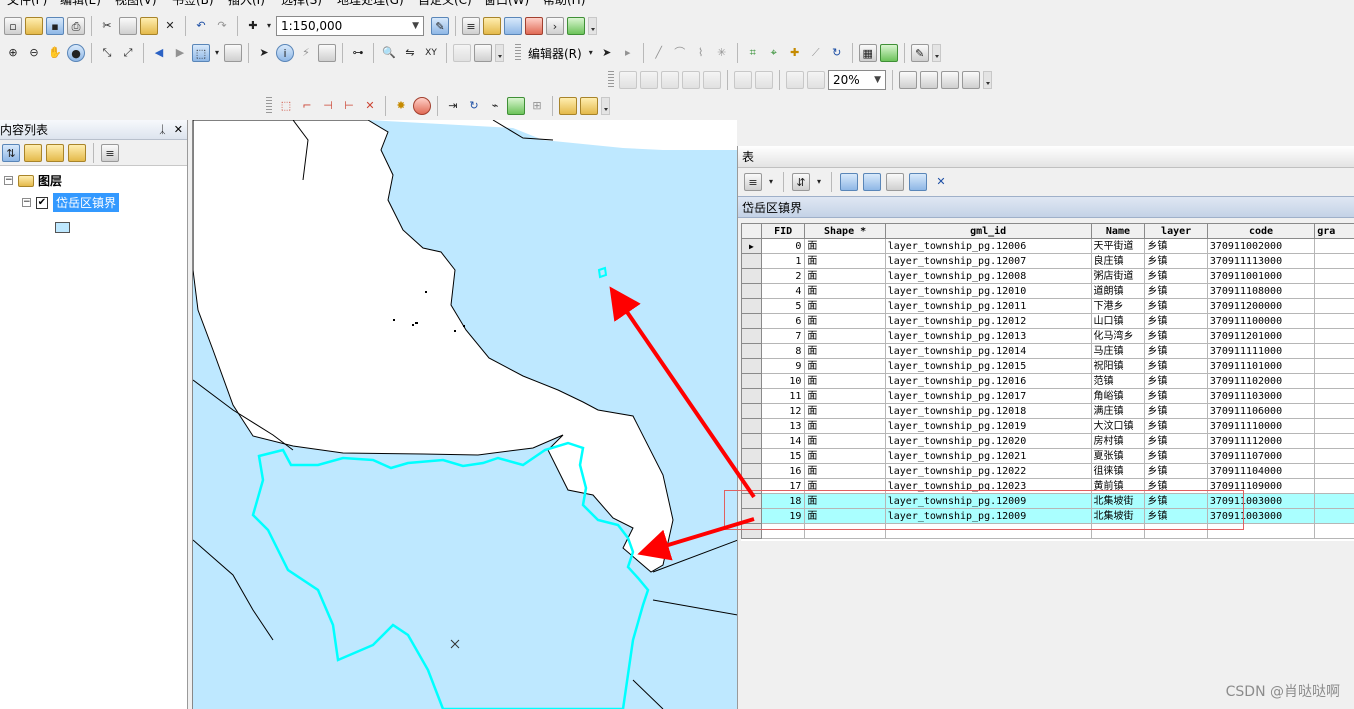  Describe the element at coordinates (264, 53) in the screenshot. I see `select-elements-icon: ➤` at that location.